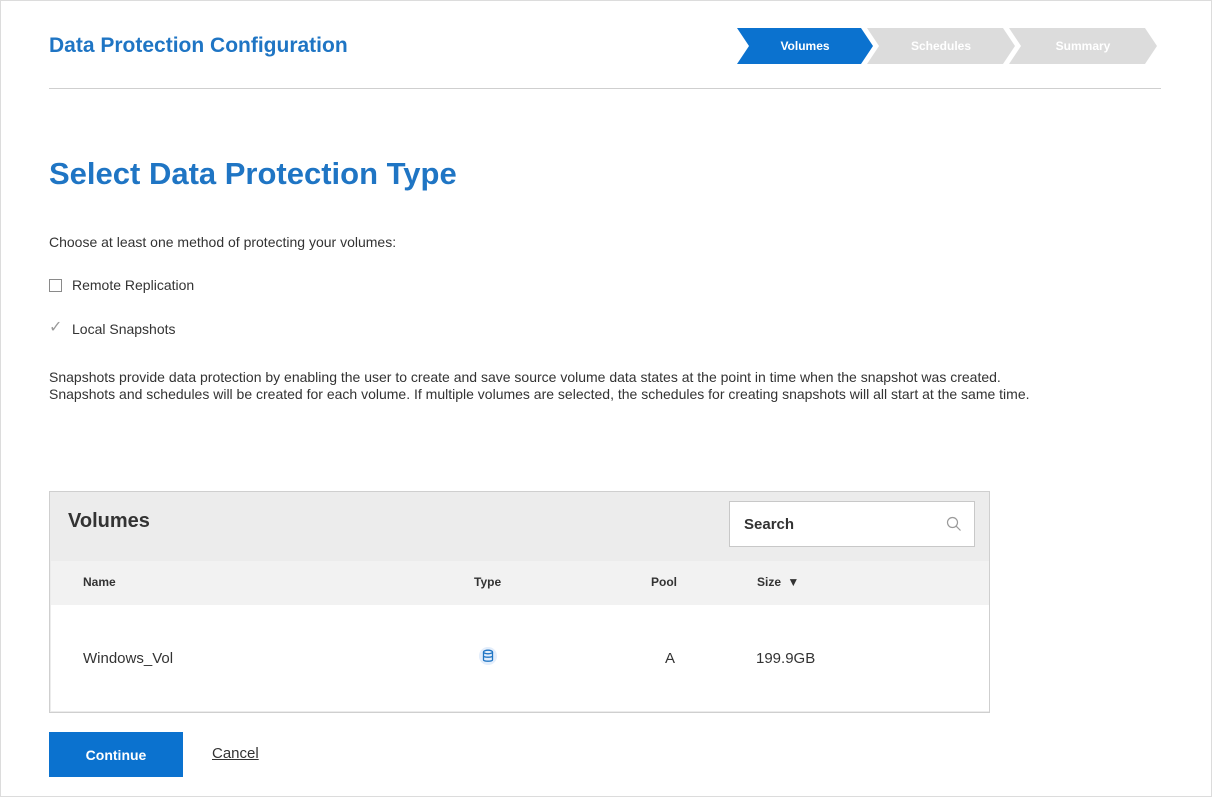 This screenshot has width=1214, height=799. What do you see at coordinates (116, 754) in the screenshot?
I see `continue-button: Continue` at bounding box center [116, 754].